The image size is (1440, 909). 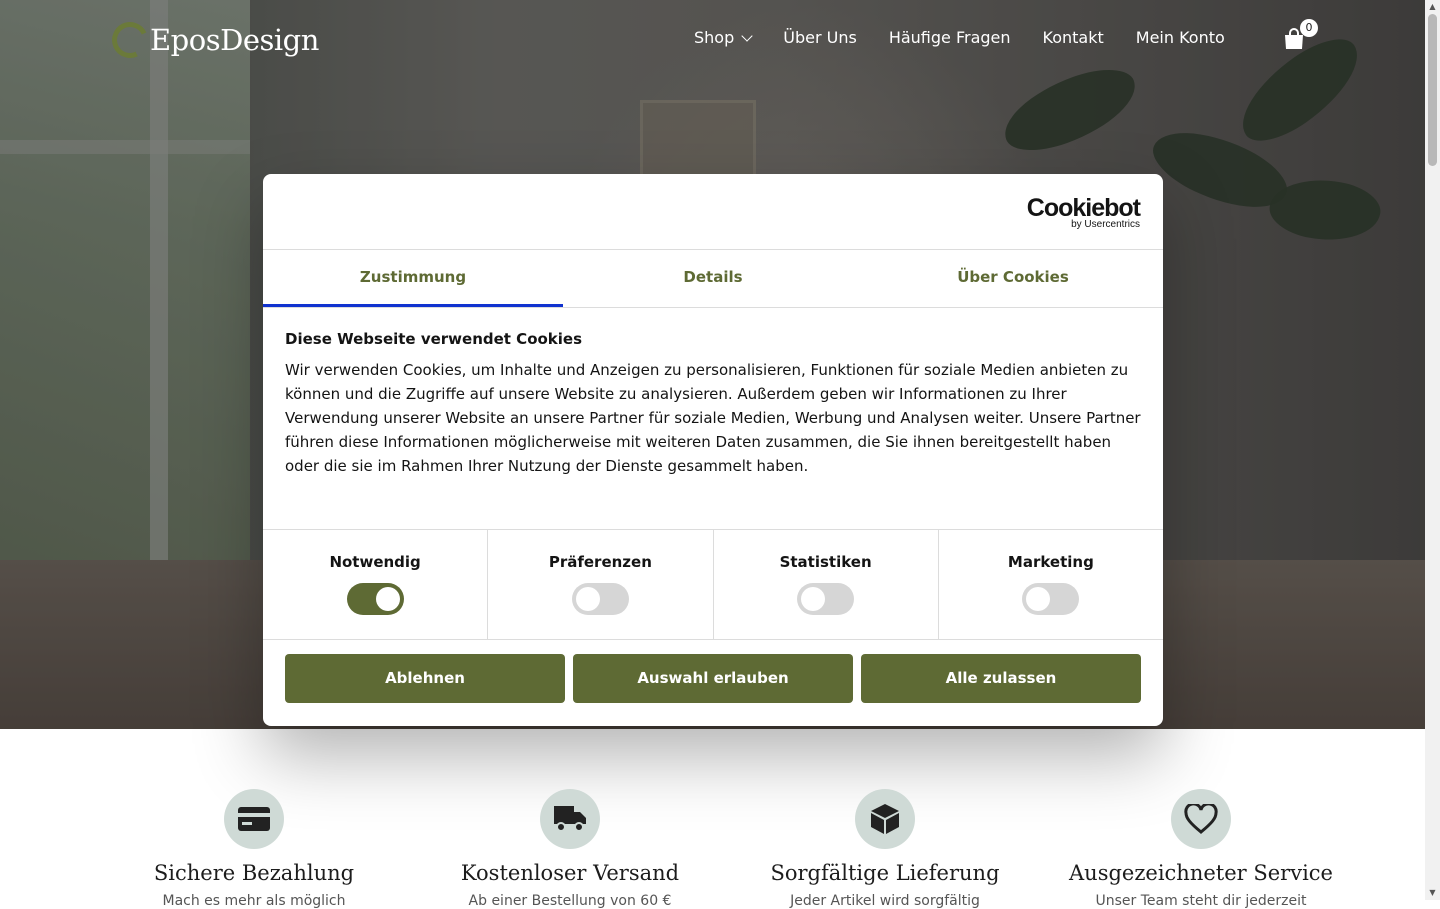 I want to click on cart-count-badge: 0, so click(x=1309, y=28).